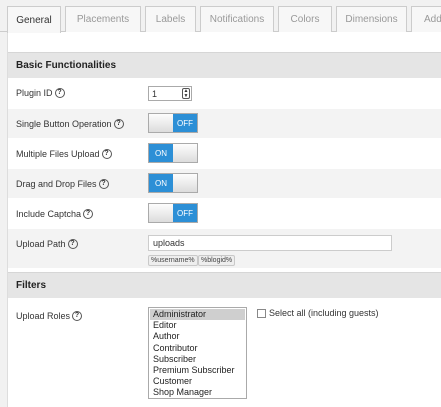 Image resolution: width=441 pixels, height=407 pixels. What do you see at coordinates (64, 124) in the screenshot?
I see `single-button-label: Single Button Operation` at bounding box center [64, 124].